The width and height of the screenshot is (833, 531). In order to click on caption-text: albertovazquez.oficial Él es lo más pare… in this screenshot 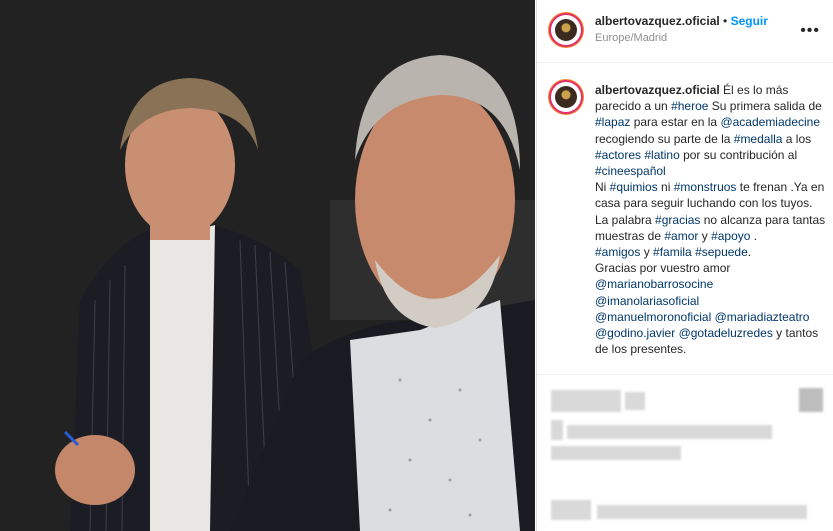, I will do `click(711, 219)`.